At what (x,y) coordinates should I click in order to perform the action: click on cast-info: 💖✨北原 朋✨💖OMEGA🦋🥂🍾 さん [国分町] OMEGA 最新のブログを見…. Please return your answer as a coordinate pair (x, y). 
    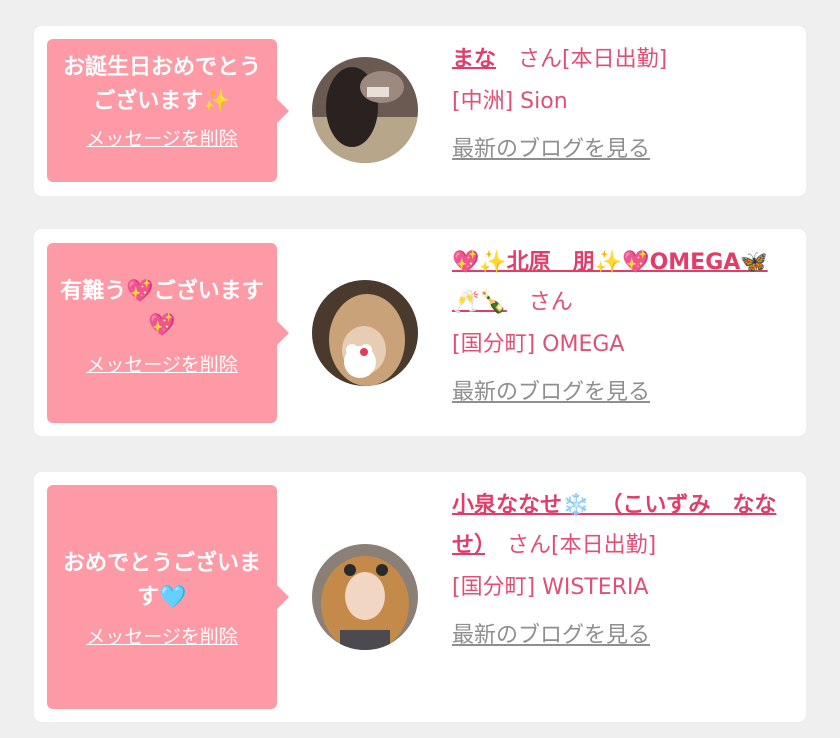
    Looking at the image, I should click on (622, 328).